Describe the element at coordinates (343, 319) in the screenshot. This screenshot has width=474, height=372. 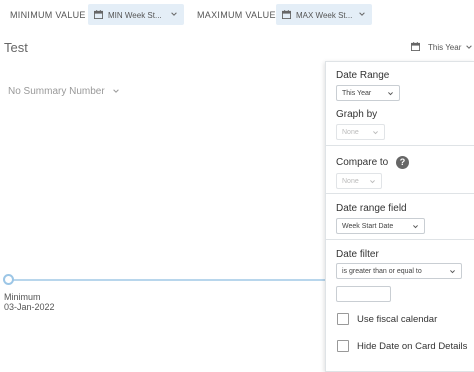
I see `fiscal-calendar-checkbox` at that location.